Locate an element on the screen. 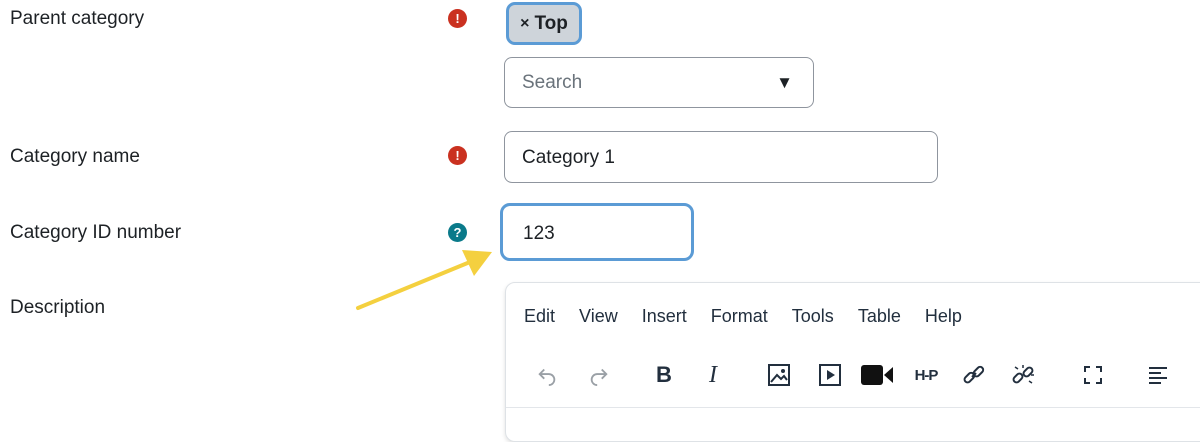 Image resolution: width=1200 pixels, height=442 pixels. toolbar-divider is located at coordinates (853, 407).